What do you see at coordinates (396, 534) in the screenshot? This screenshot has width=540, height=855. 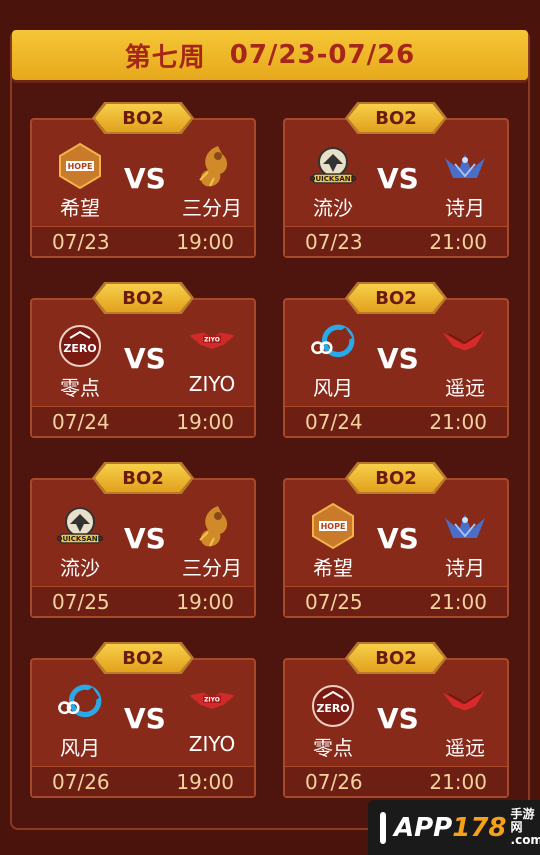 I see `match-body: HOPE 希望 VS 诗月` at bounding box center [396, 534].